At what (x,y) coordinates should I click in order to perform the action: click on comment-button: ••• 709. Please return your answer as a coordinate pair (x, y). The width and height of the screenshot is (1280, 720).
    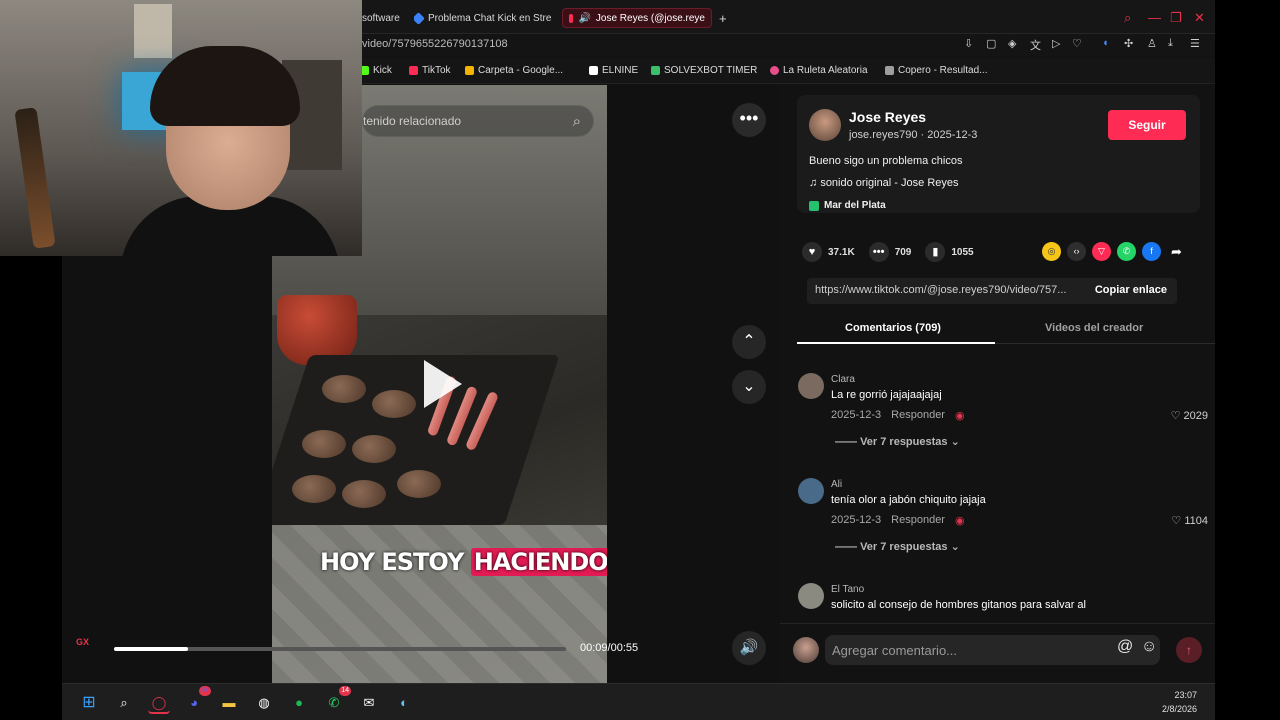
    Looking at the image, I should click on (890, 252).